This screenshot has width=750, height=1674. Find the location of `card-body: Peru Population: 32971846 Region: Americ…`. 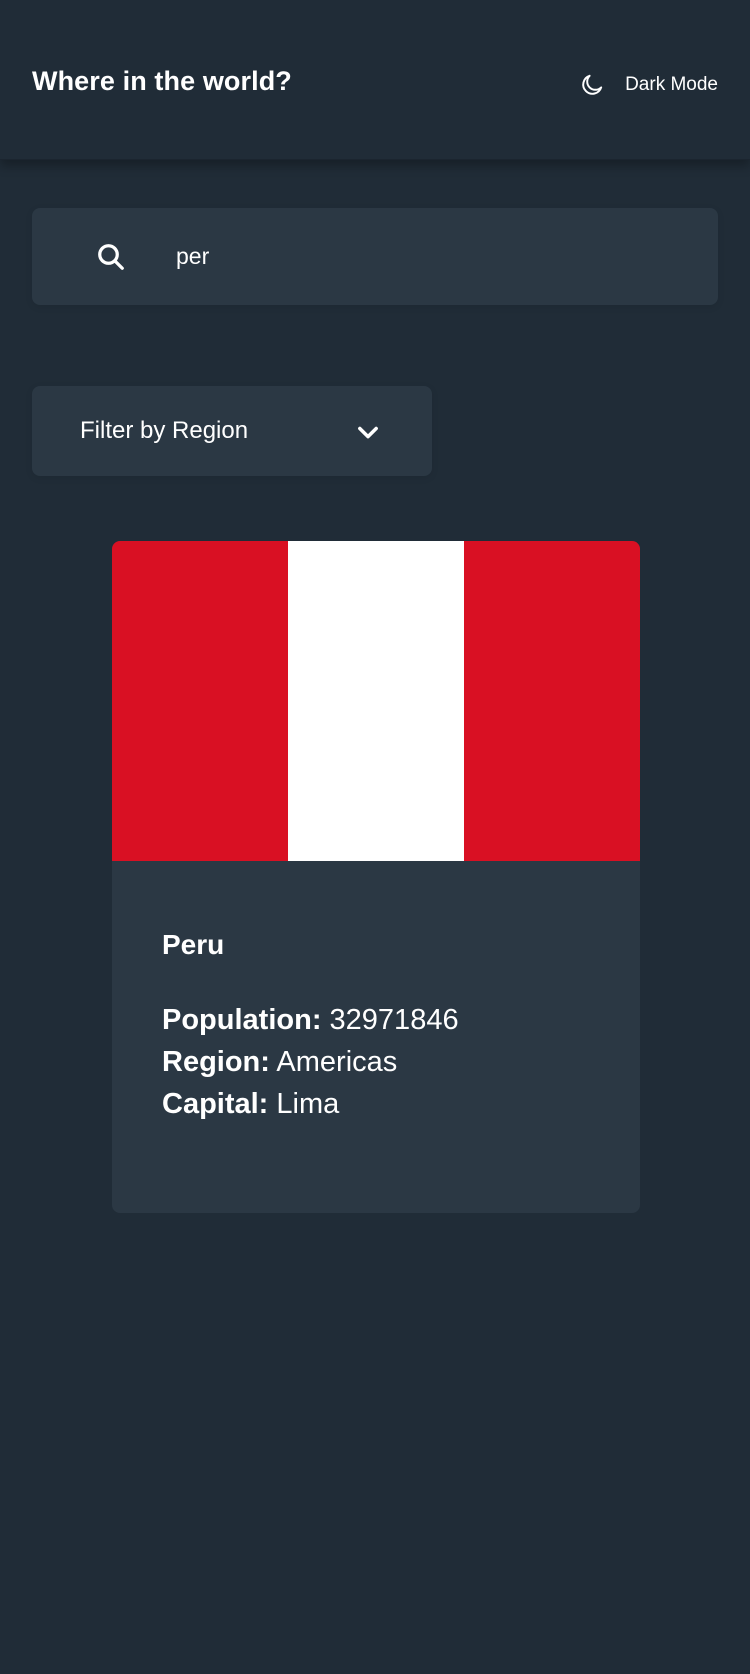

card-body: Peru Population: 32971846 Region: Americ… is located at coordinates (382, 1027).